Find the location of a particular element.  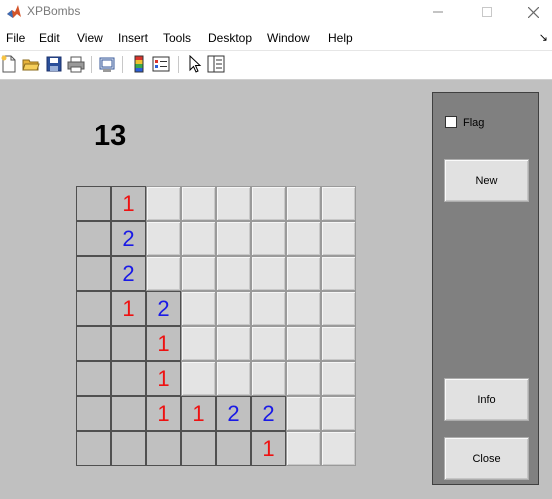

print-icon is located at coordinates (76, 64).